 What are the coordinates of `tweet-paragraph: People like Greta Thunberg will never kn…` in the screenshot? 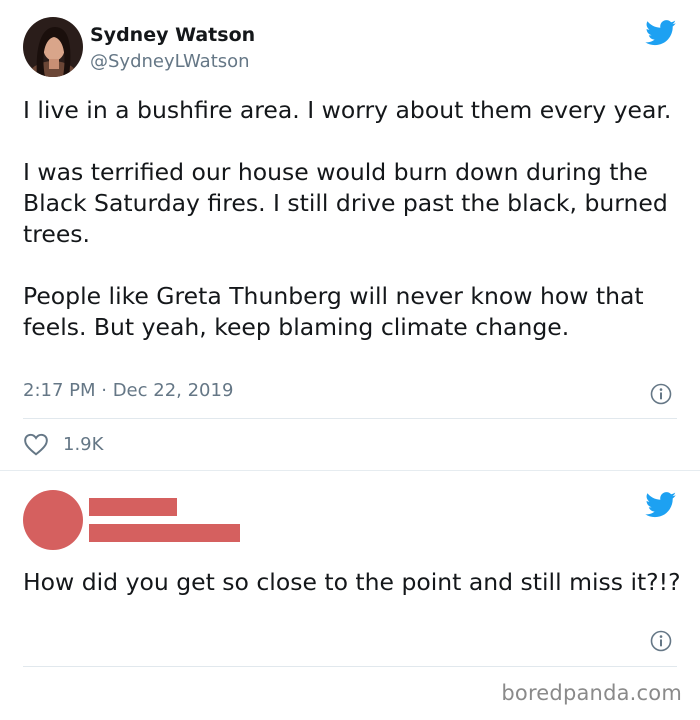 It's located at (333, 311).